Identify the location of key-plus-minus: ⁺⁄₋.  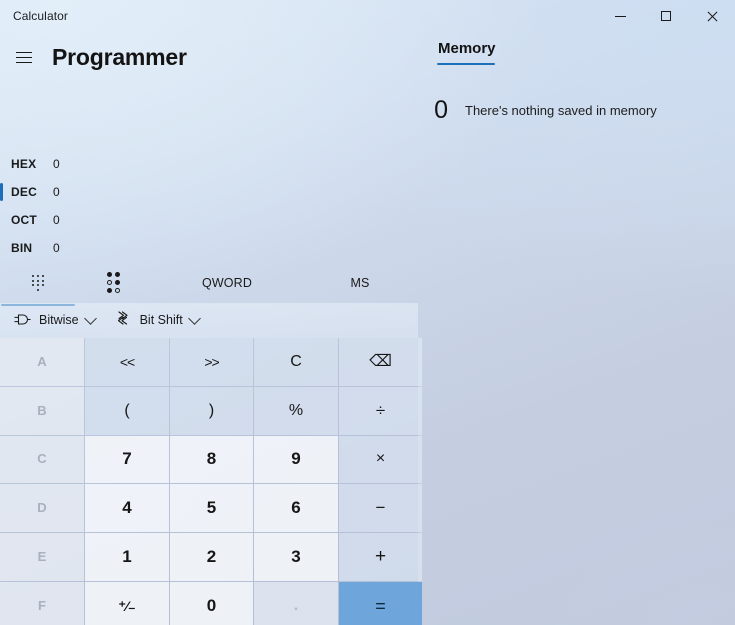
(127, 603).